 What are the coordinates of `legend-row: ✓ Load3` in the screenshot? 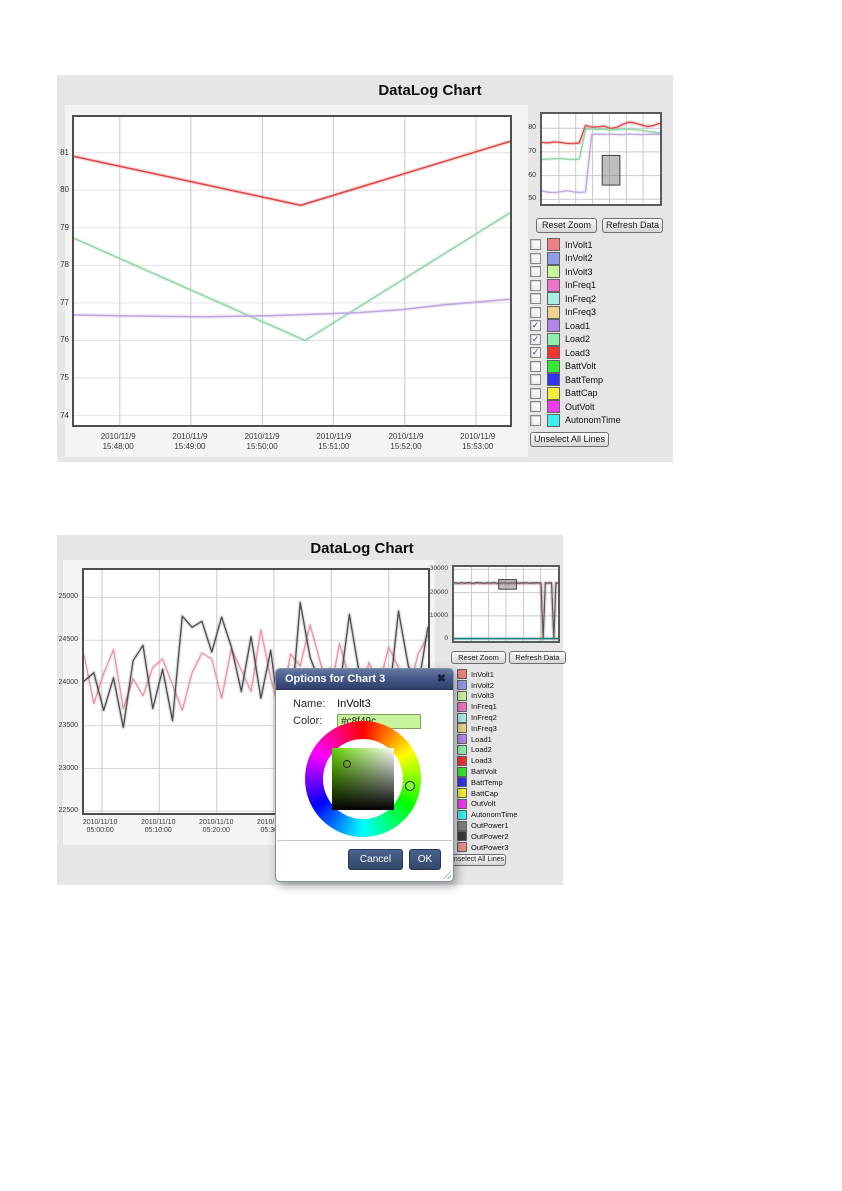 It's located at (575, 353).